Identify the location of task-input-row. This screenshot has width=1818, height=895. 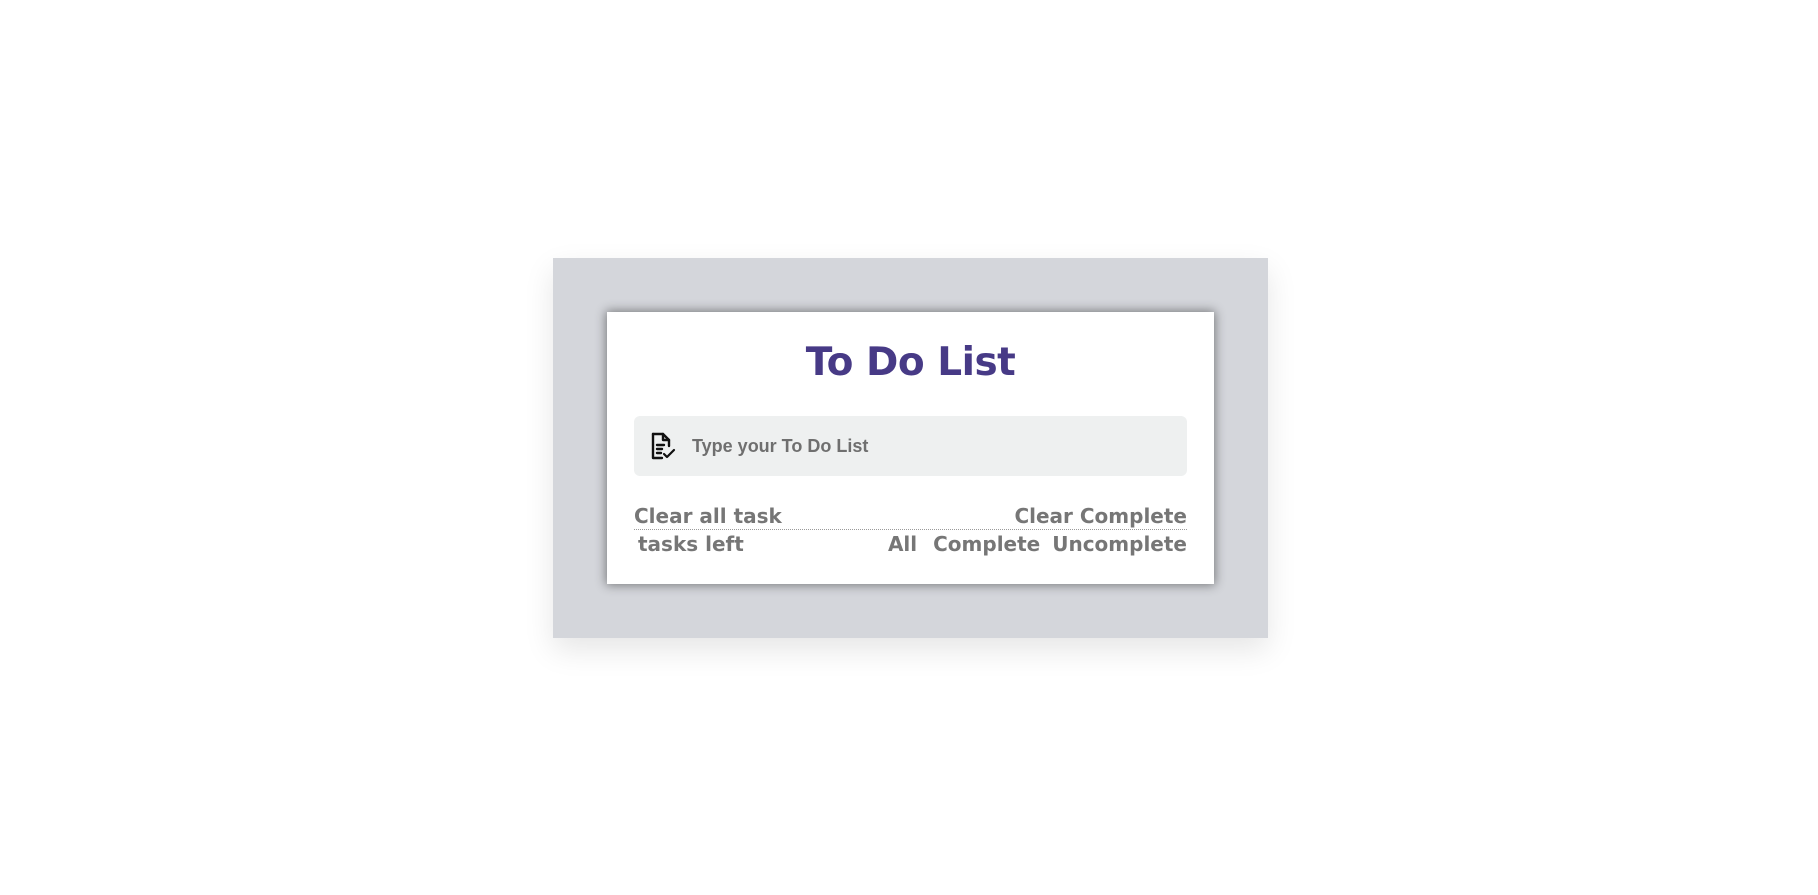
(910, 446).